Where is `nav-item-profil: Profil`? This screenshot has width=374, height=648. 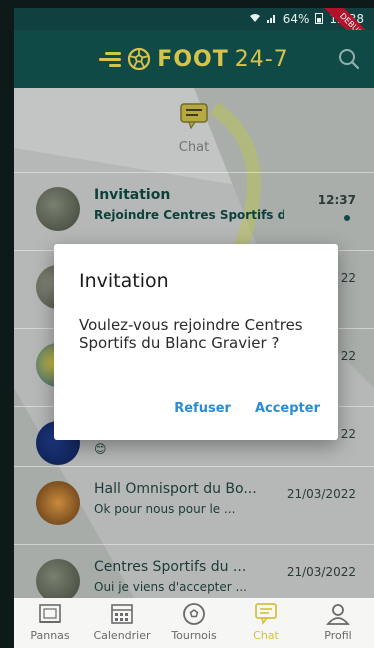
nav-item-profil: Profil is located at coordinates (338, 623).